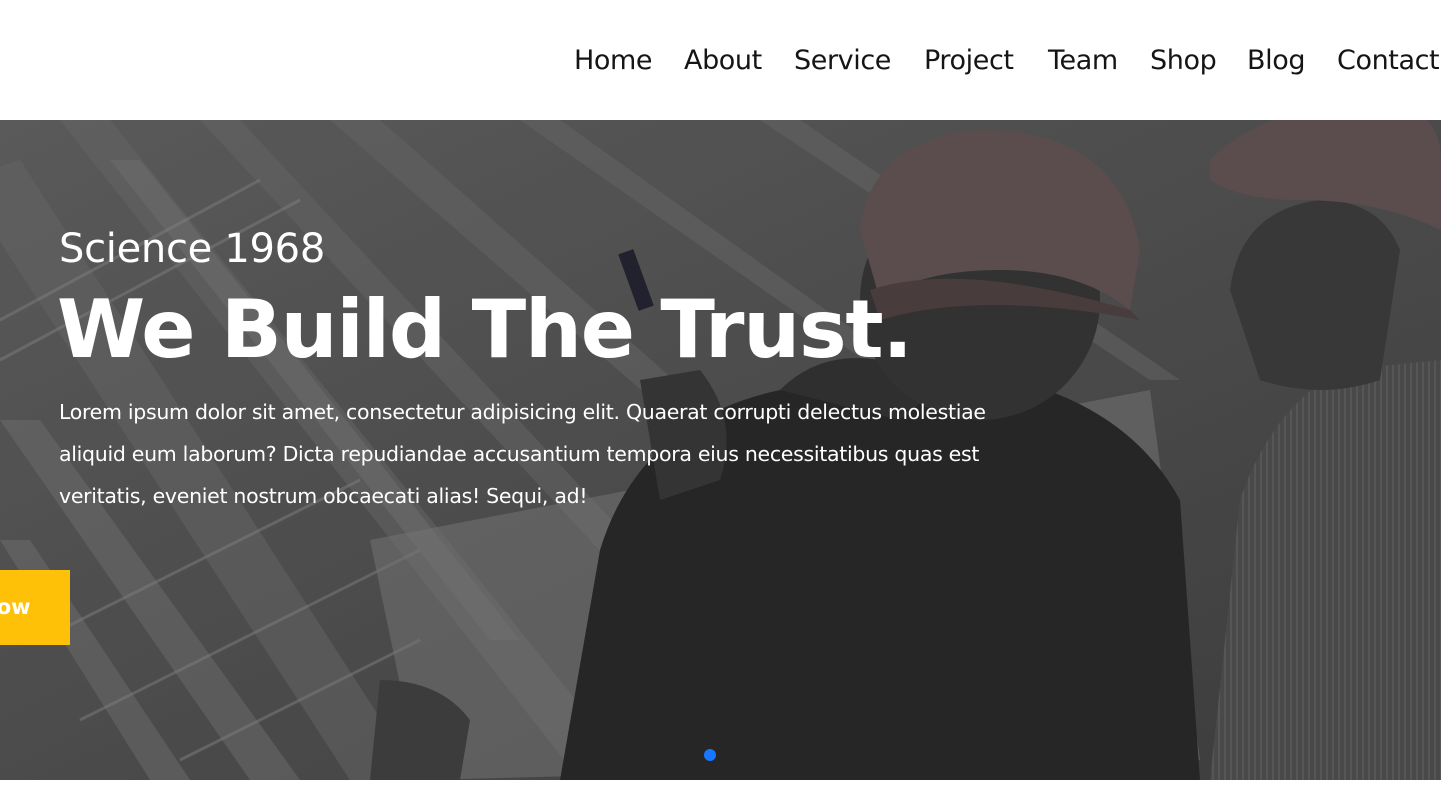 The height and width of the screenshot is (812, 1441). Describe the element at coordinates (969, 61) in the screenshot. I see `nav-link-project: Project` at that location.